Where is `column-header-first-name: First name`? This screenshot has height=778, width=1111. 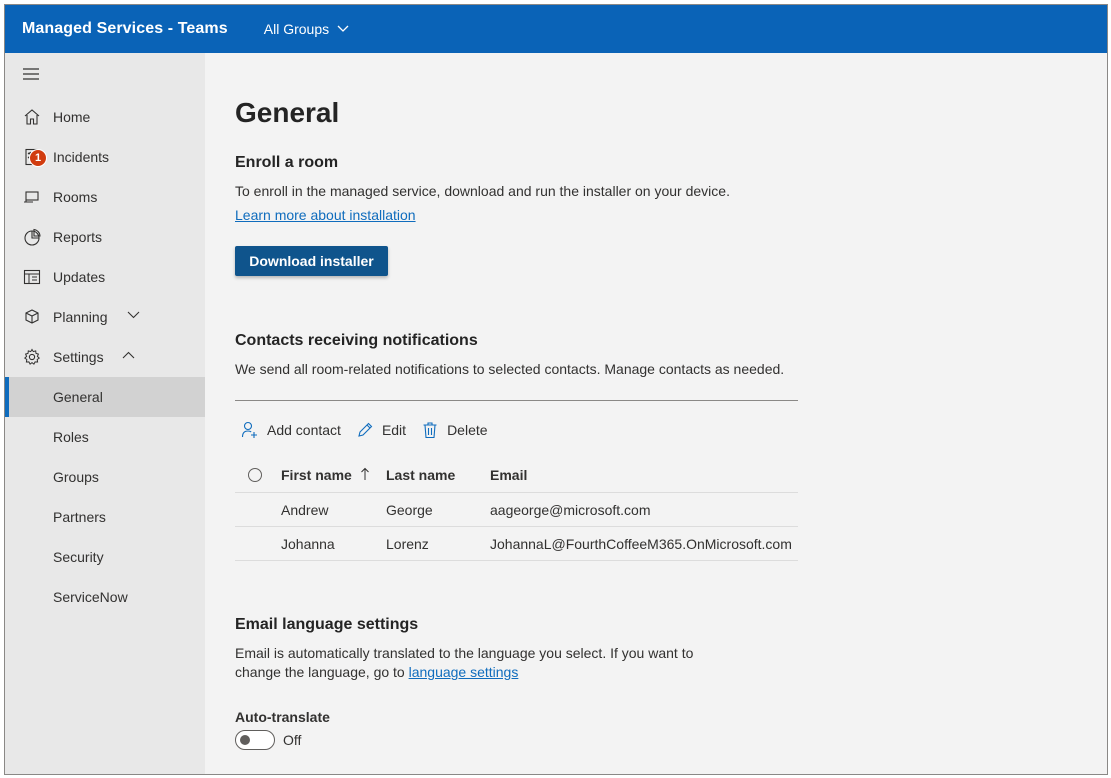
column-header-first-name: First name is located at coordinates (325, 475).